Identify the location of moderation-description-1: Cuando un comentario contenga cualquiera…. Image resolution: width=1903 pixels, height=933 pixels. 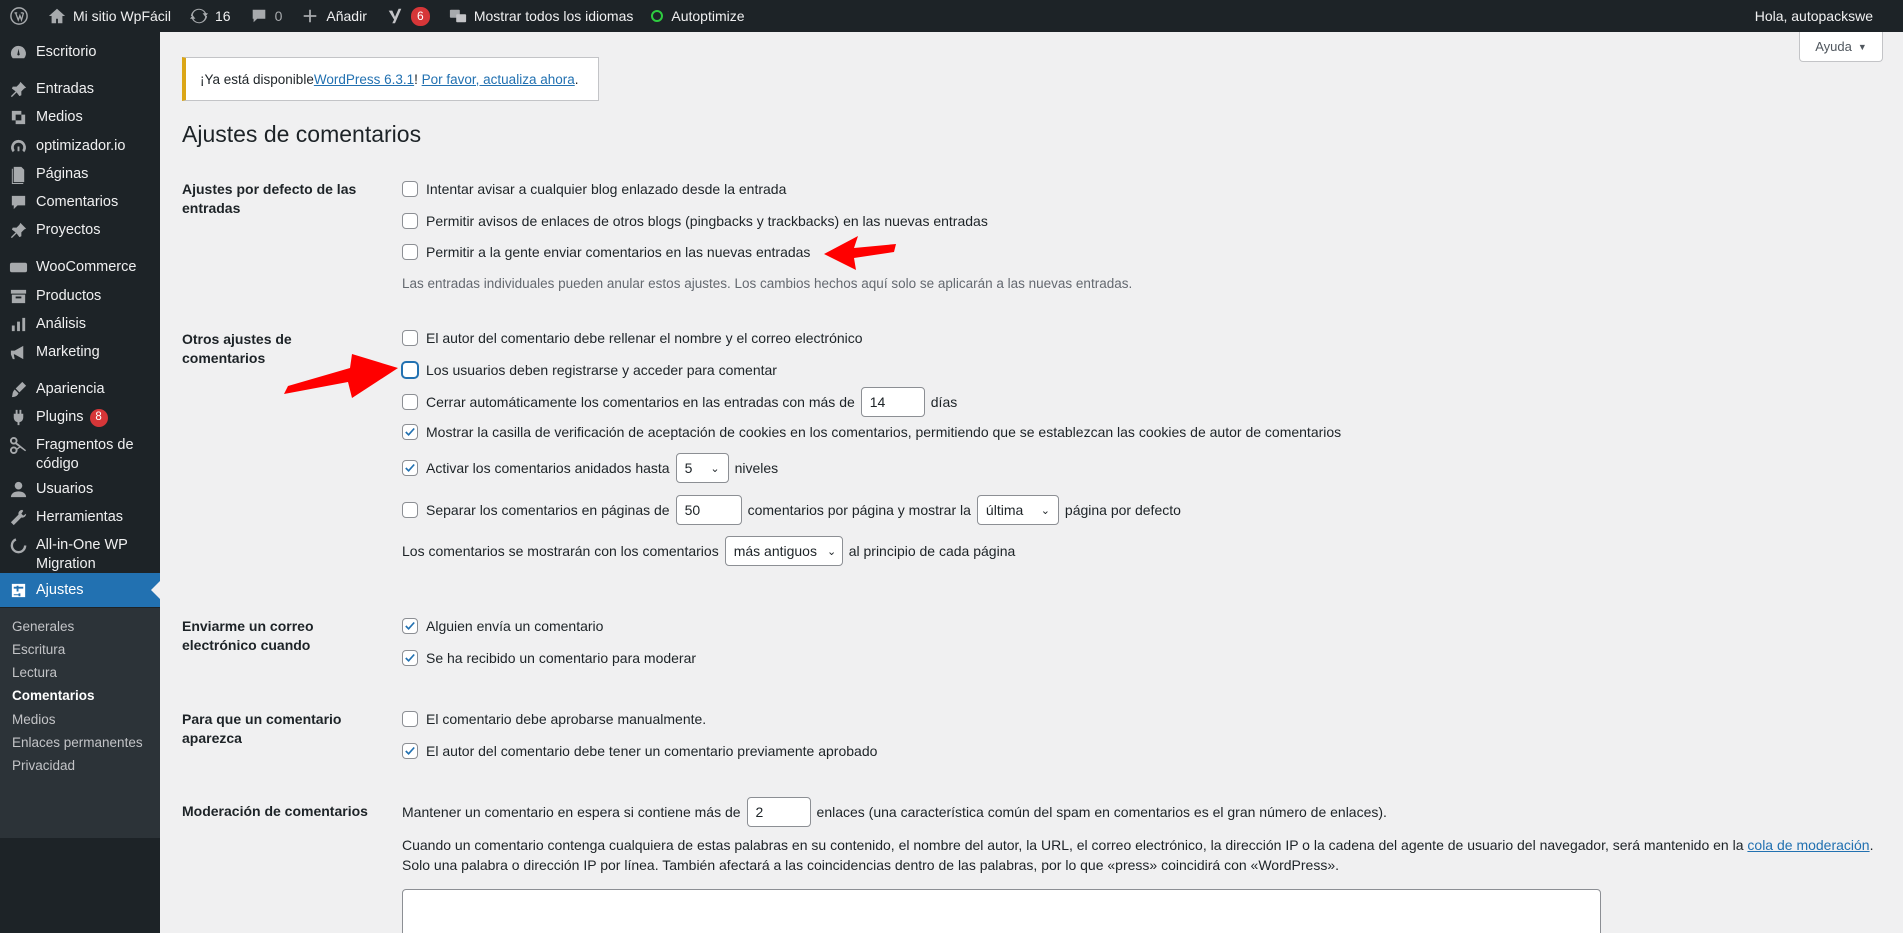
(1138, 845).